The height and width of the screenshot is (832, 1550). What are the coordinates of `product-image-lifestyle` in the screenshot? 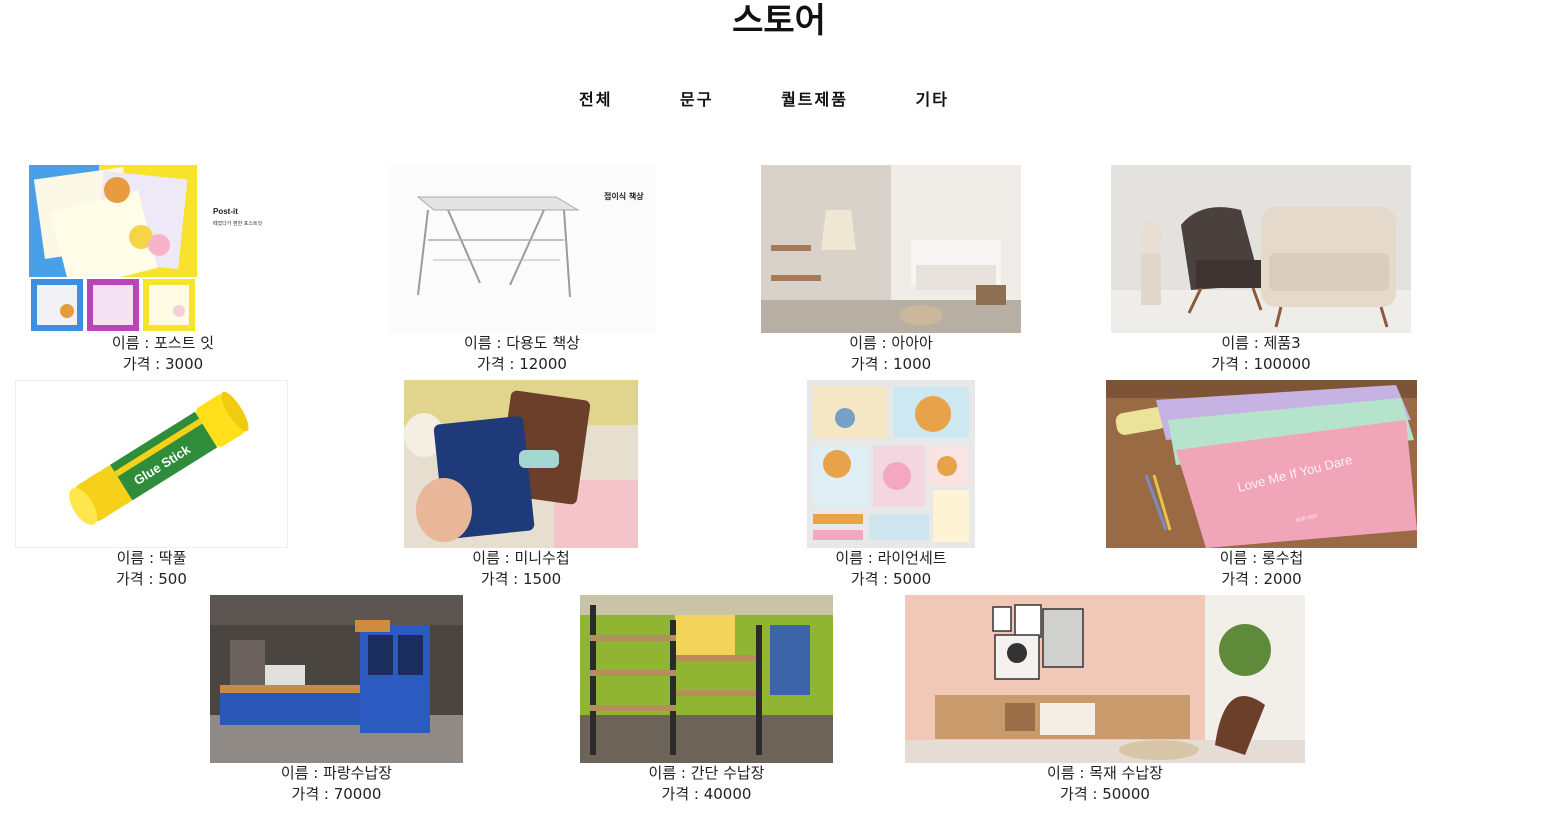 It's located at (891, 249).